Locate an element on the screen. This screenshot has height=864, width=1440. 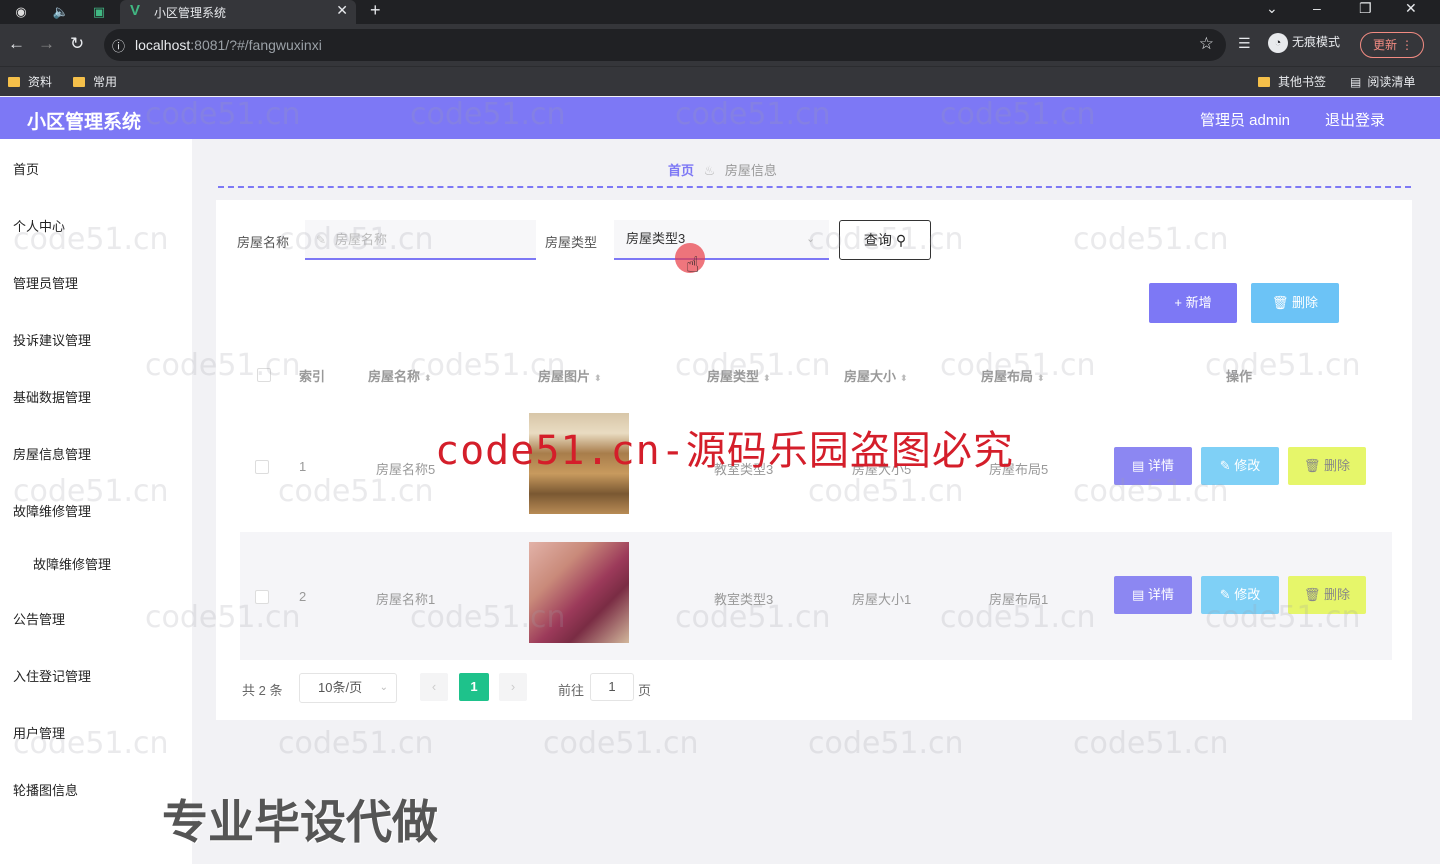
back-icon: ← is located at coordinates (16, 44).